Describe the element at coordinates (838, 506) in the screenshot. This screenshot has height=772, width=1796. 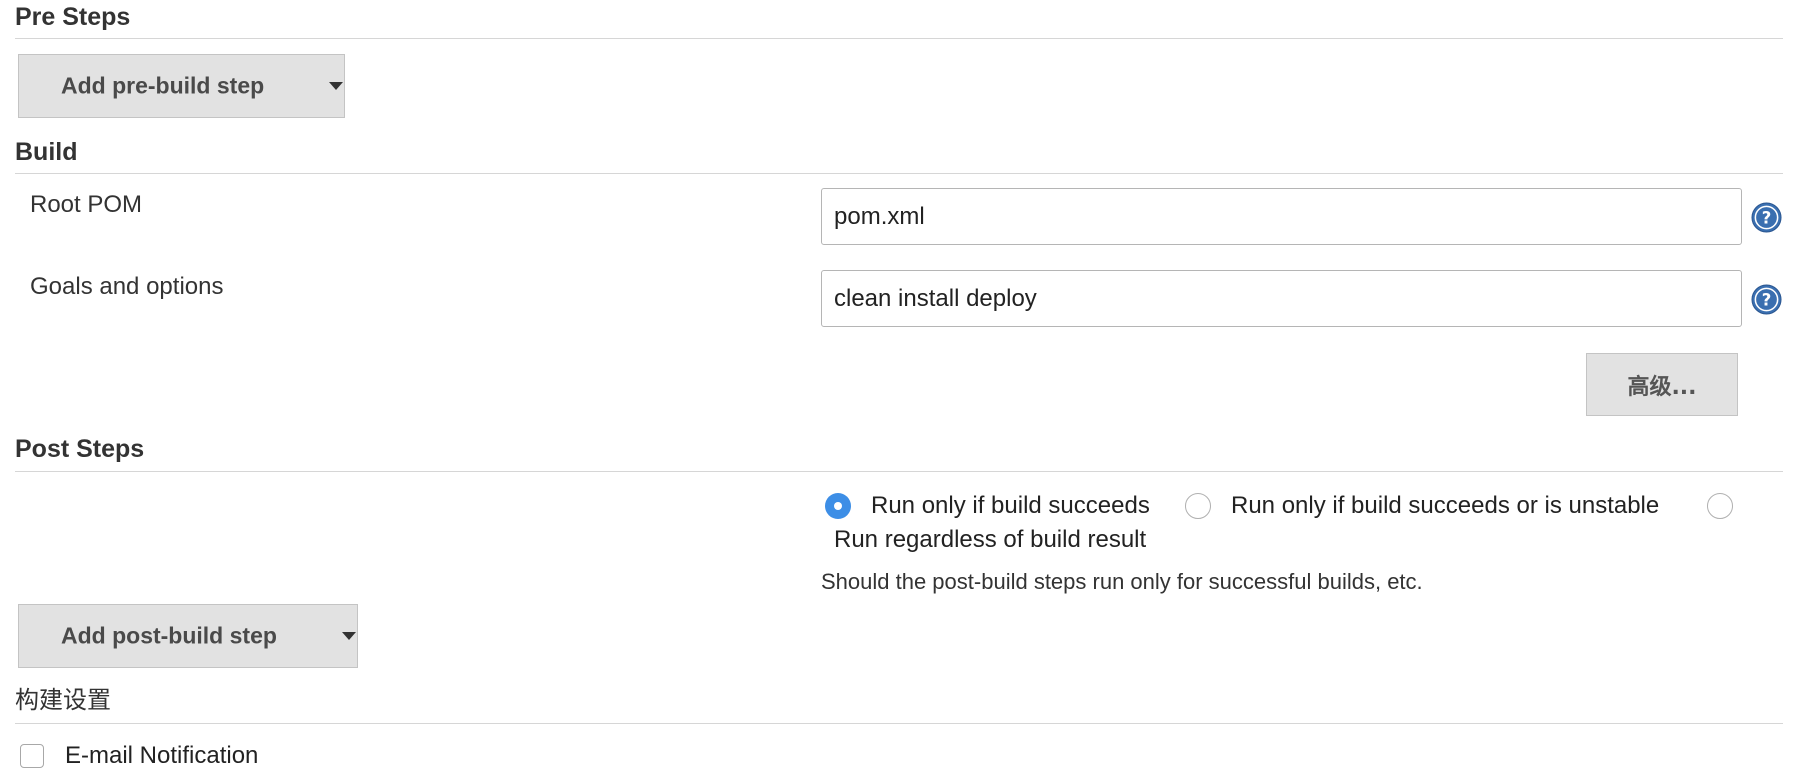
I see `radio-run-if-succeeds` at that location.